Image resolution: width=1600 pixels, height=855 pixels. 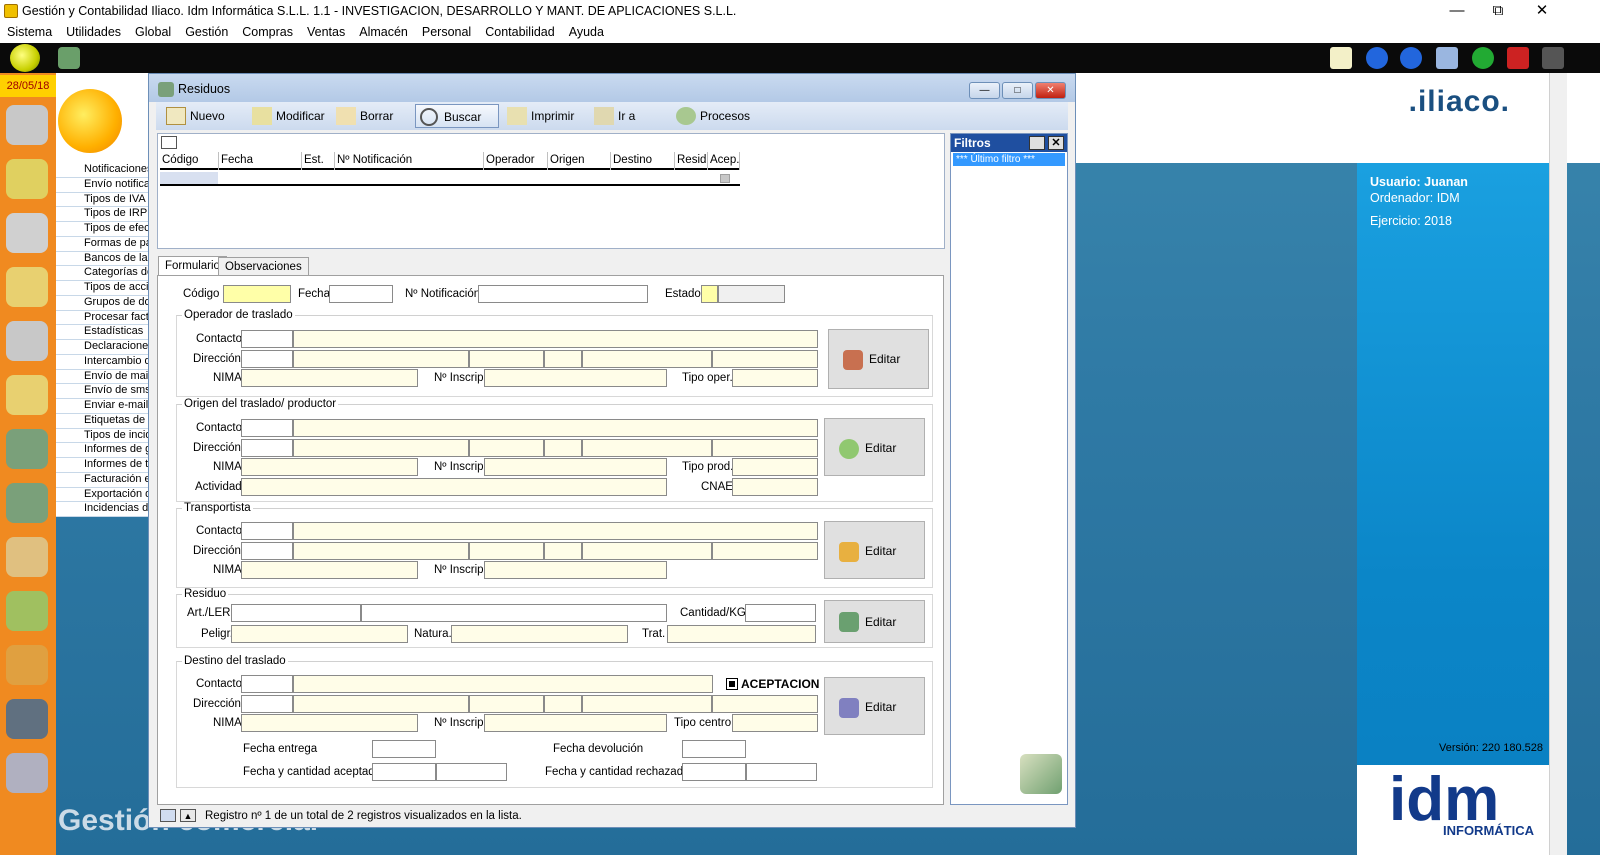 I want to click on tipo-centro-input, so click(x=775, y=723).